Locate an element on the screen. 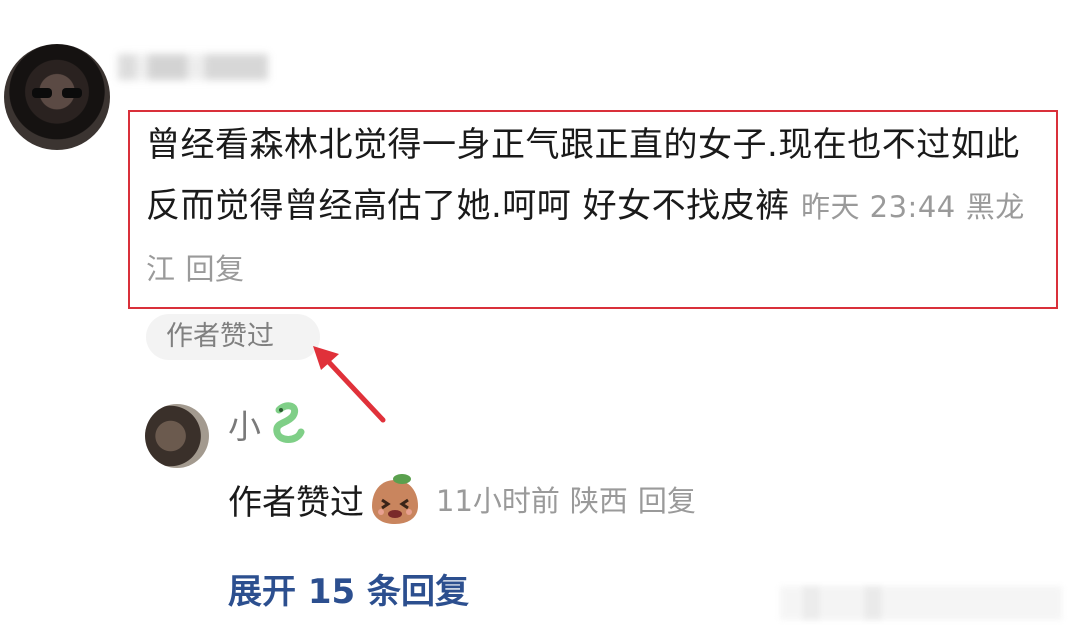 This screenshot has width=1068, height=628. reply-reply-button: 回复 is located at coordinates (667, 501).